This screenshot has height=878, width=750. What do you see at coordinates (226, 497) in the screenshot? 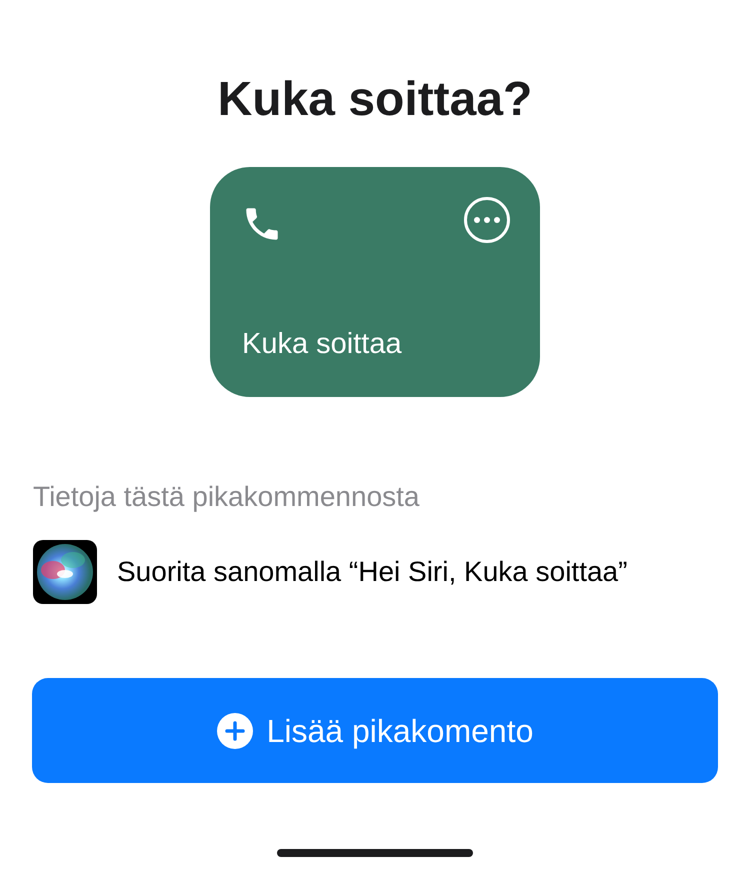
I see `section-label: Tietoja tästä pikakommennosta` at bounding box center [226, 497].